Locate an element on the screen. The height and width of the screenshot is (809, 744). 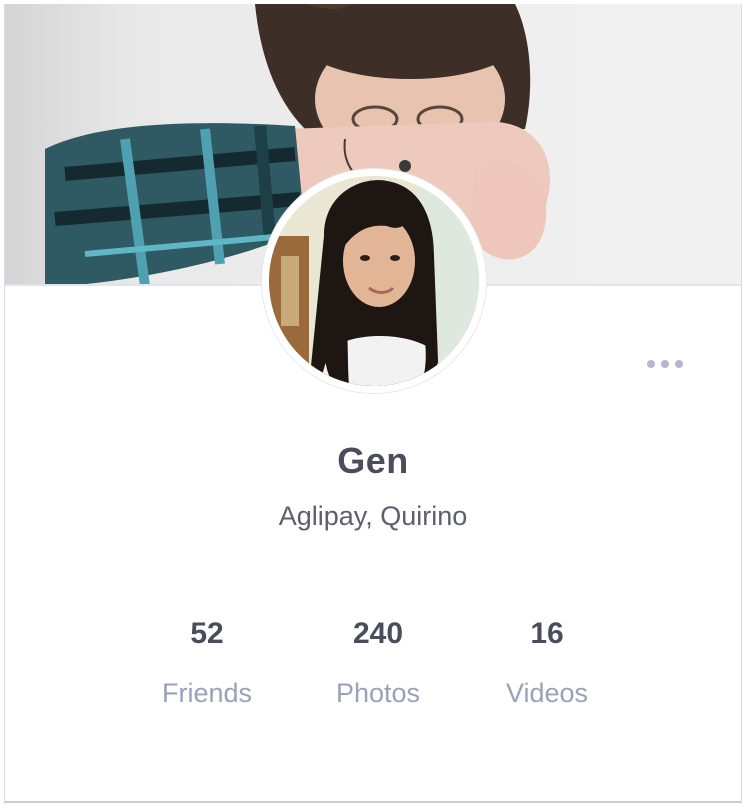
avatar is located at coordinates (374, 281).